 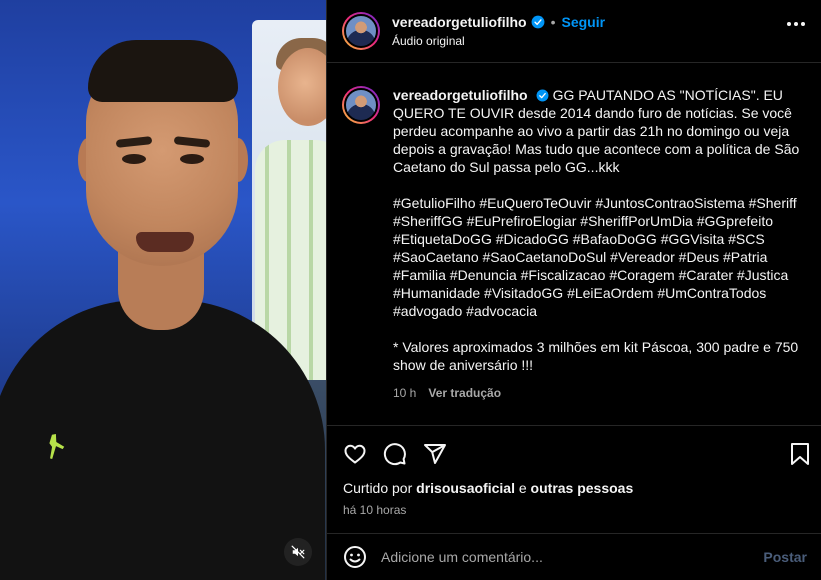 I want to click on likes-prefix: Curtido por, so click(x=378, y=488).